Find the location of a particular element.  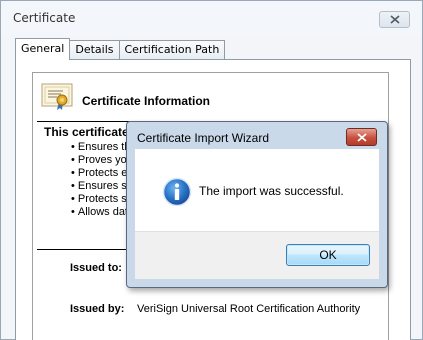

dialog-close-button is located at coordinates (361, 137).